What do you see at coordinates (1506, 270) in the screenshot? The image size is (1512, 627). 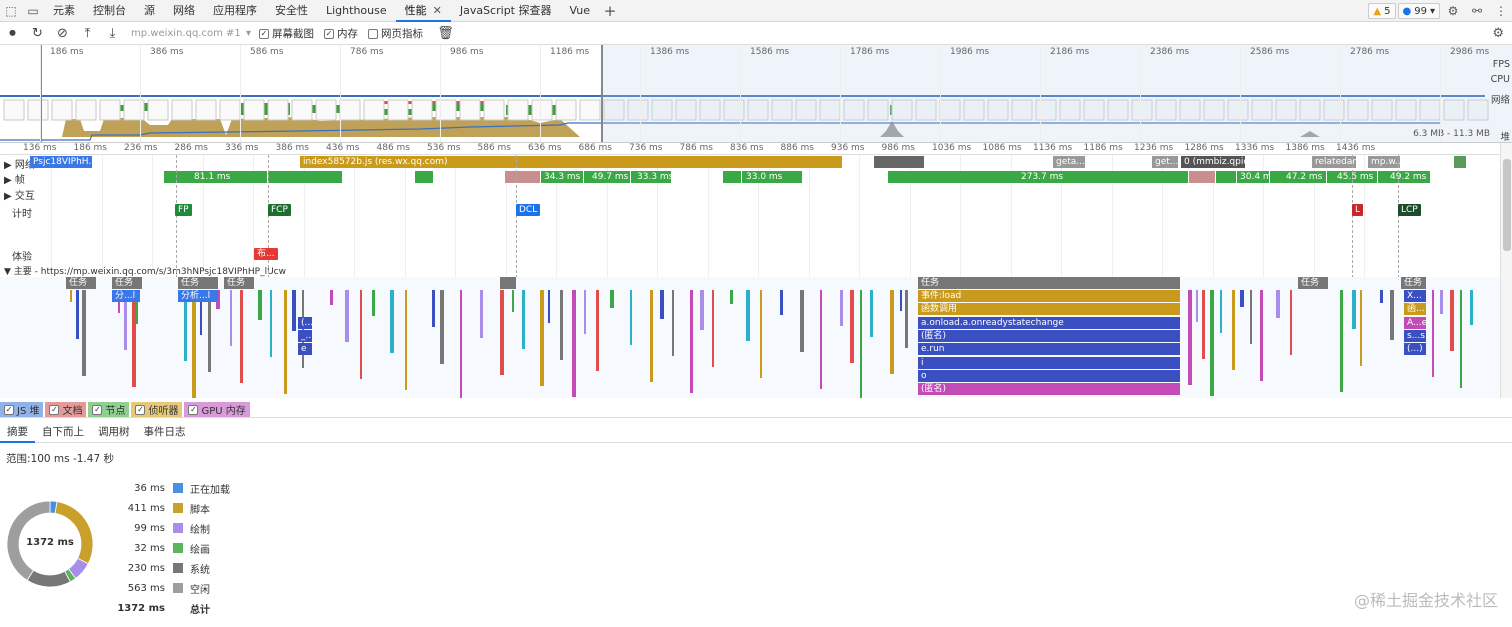 I see `tracks-scrollbar` at bounding box center [1506, 270].